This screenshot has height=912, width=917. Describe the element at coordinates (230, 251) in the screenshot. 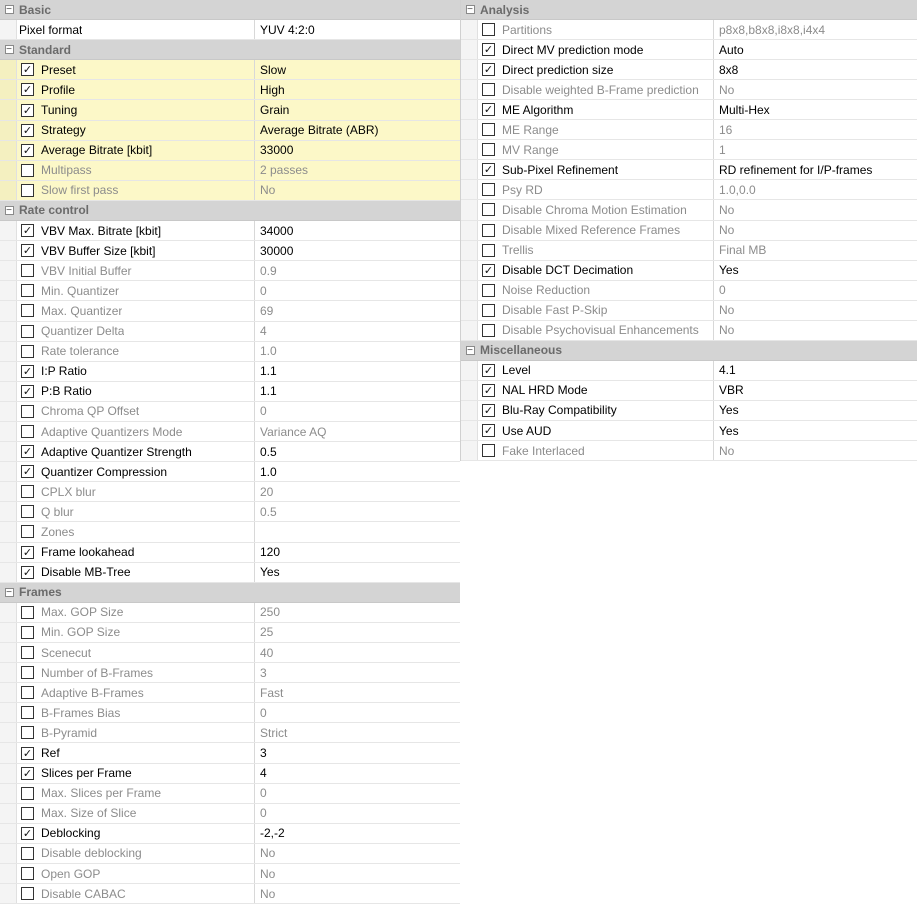

I see `property-row-vbv-buffer-size-kbit: ✓ VBV Buffer Size [kbit] 30000` at that location.